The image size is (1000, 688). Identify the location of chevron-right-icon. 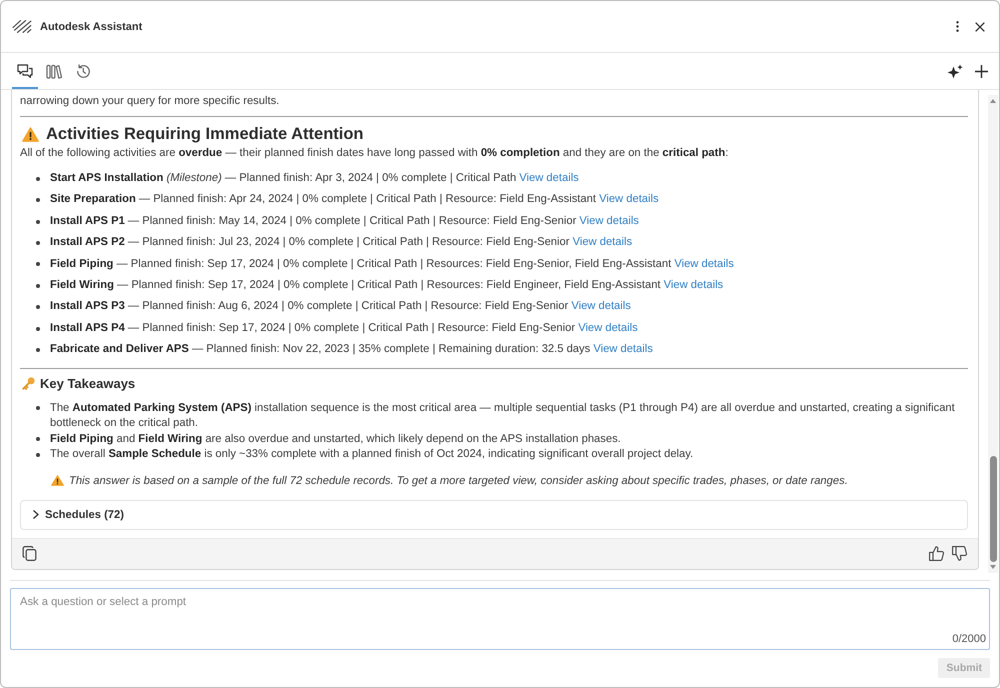
(36, 515).